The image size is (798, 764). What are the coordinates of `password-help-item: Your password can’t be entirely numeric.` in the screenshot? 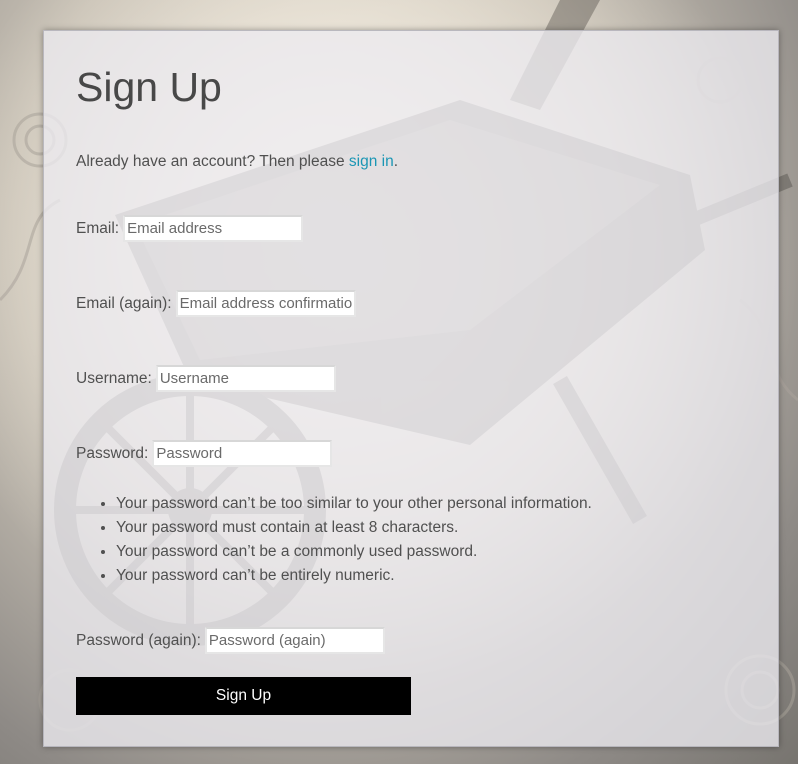 It's located at (354, 576).